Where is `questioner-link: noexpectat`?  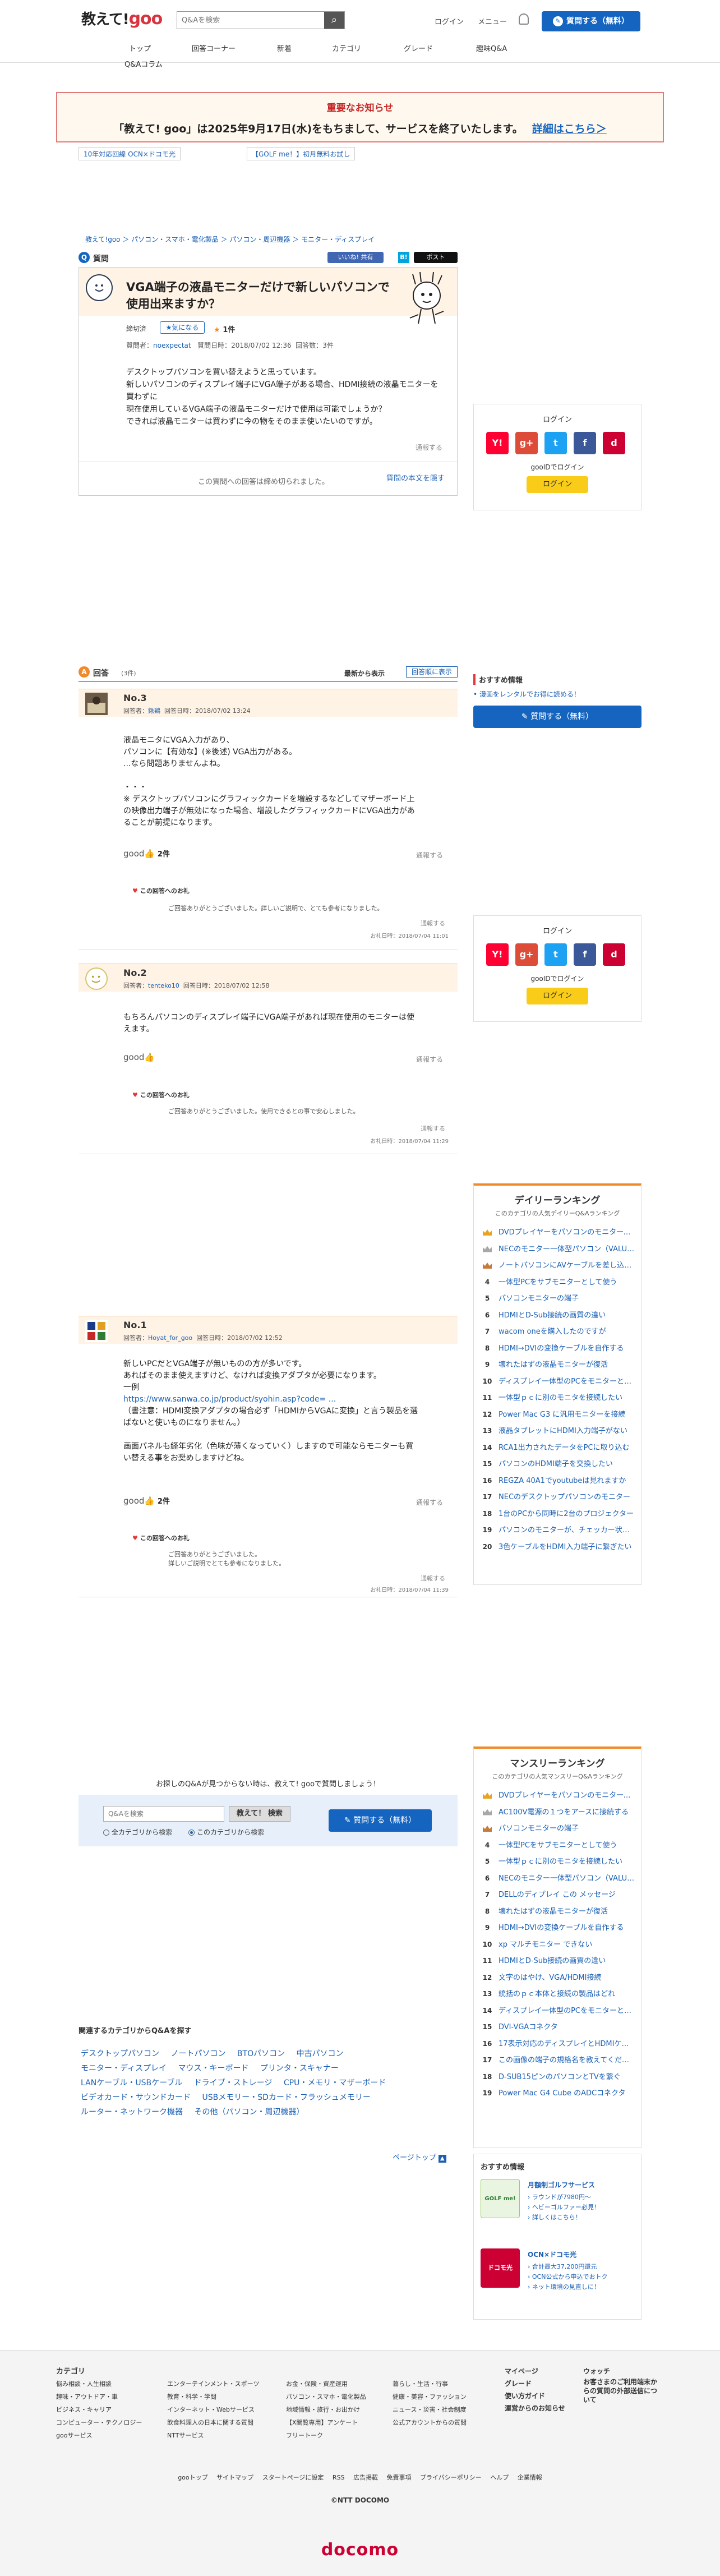 questioner-link: noexpectat is located at coordinates (172, 345).